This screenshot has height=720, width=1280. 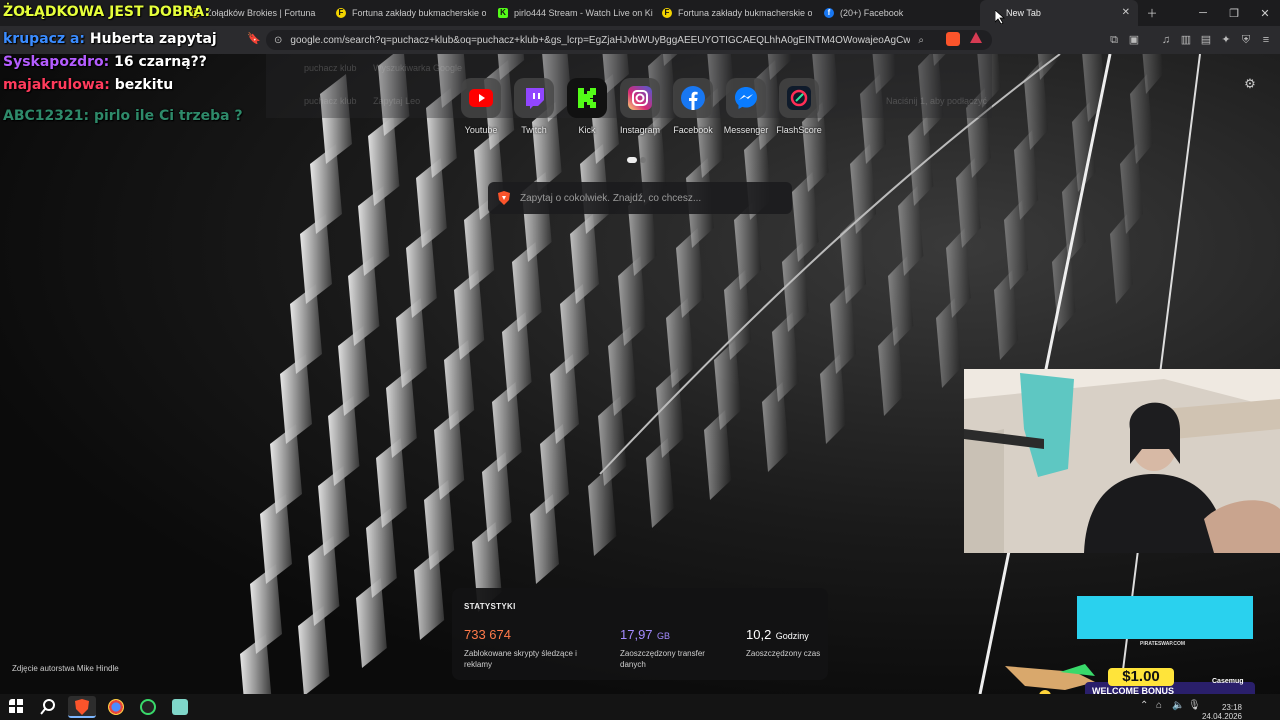 I want to click on shortcut-kick: Kick, so click(x=587, y=106).